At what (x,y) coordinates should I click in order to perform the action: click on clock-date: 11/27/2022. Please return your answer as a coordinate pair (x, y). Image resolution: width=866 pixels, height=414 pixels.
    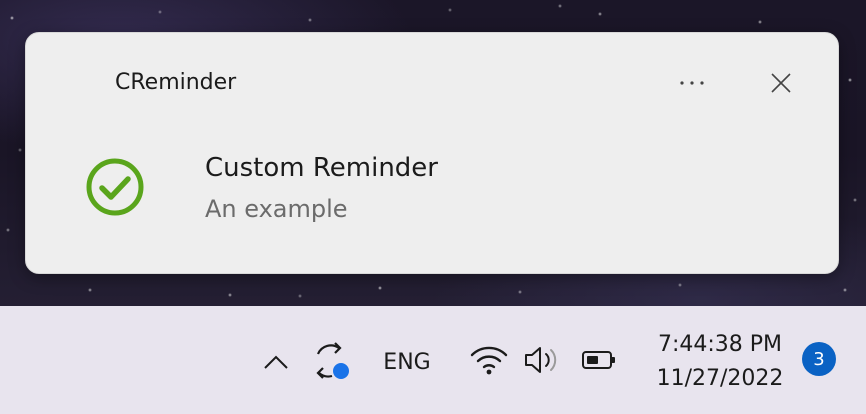
    Looking at the image, I should click on (720, 378).